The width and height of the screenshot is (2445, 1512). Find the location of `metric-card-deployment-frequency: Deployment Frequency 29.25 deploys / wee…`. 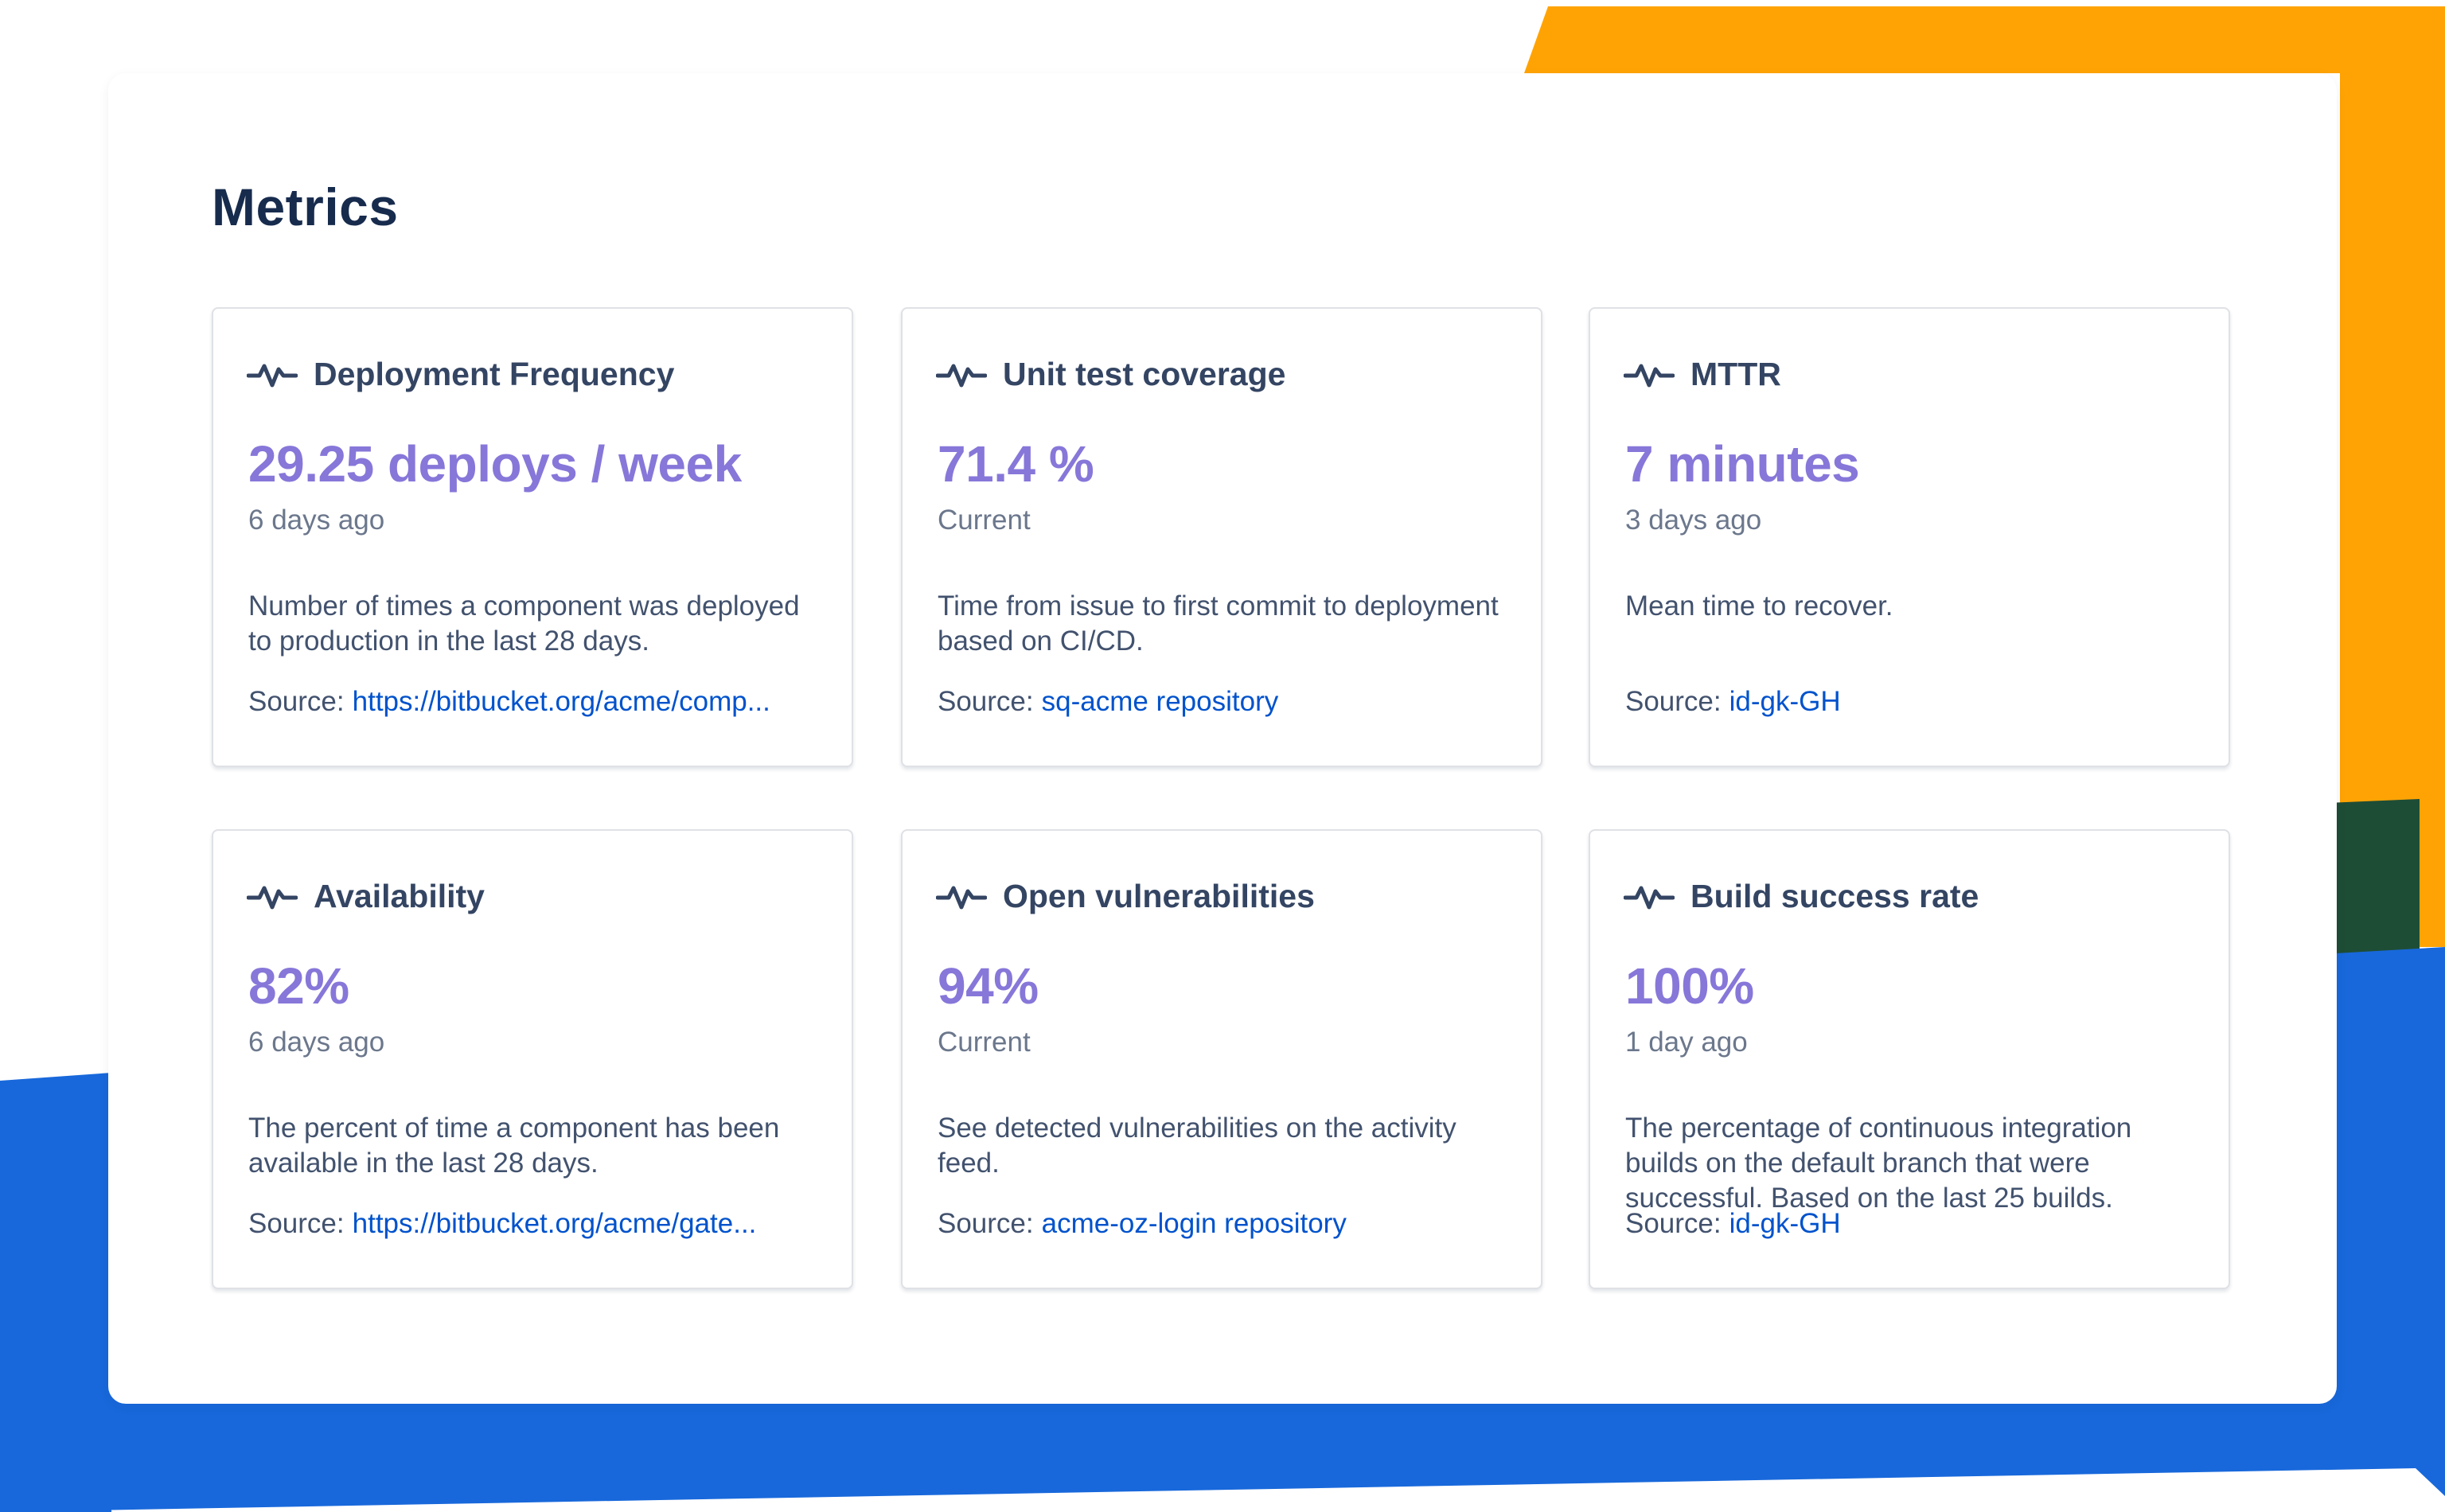

metric-card-deployment-frequency: Deployment Frequency 29.25 deploys / wee… is located at coordinates (532, 537).